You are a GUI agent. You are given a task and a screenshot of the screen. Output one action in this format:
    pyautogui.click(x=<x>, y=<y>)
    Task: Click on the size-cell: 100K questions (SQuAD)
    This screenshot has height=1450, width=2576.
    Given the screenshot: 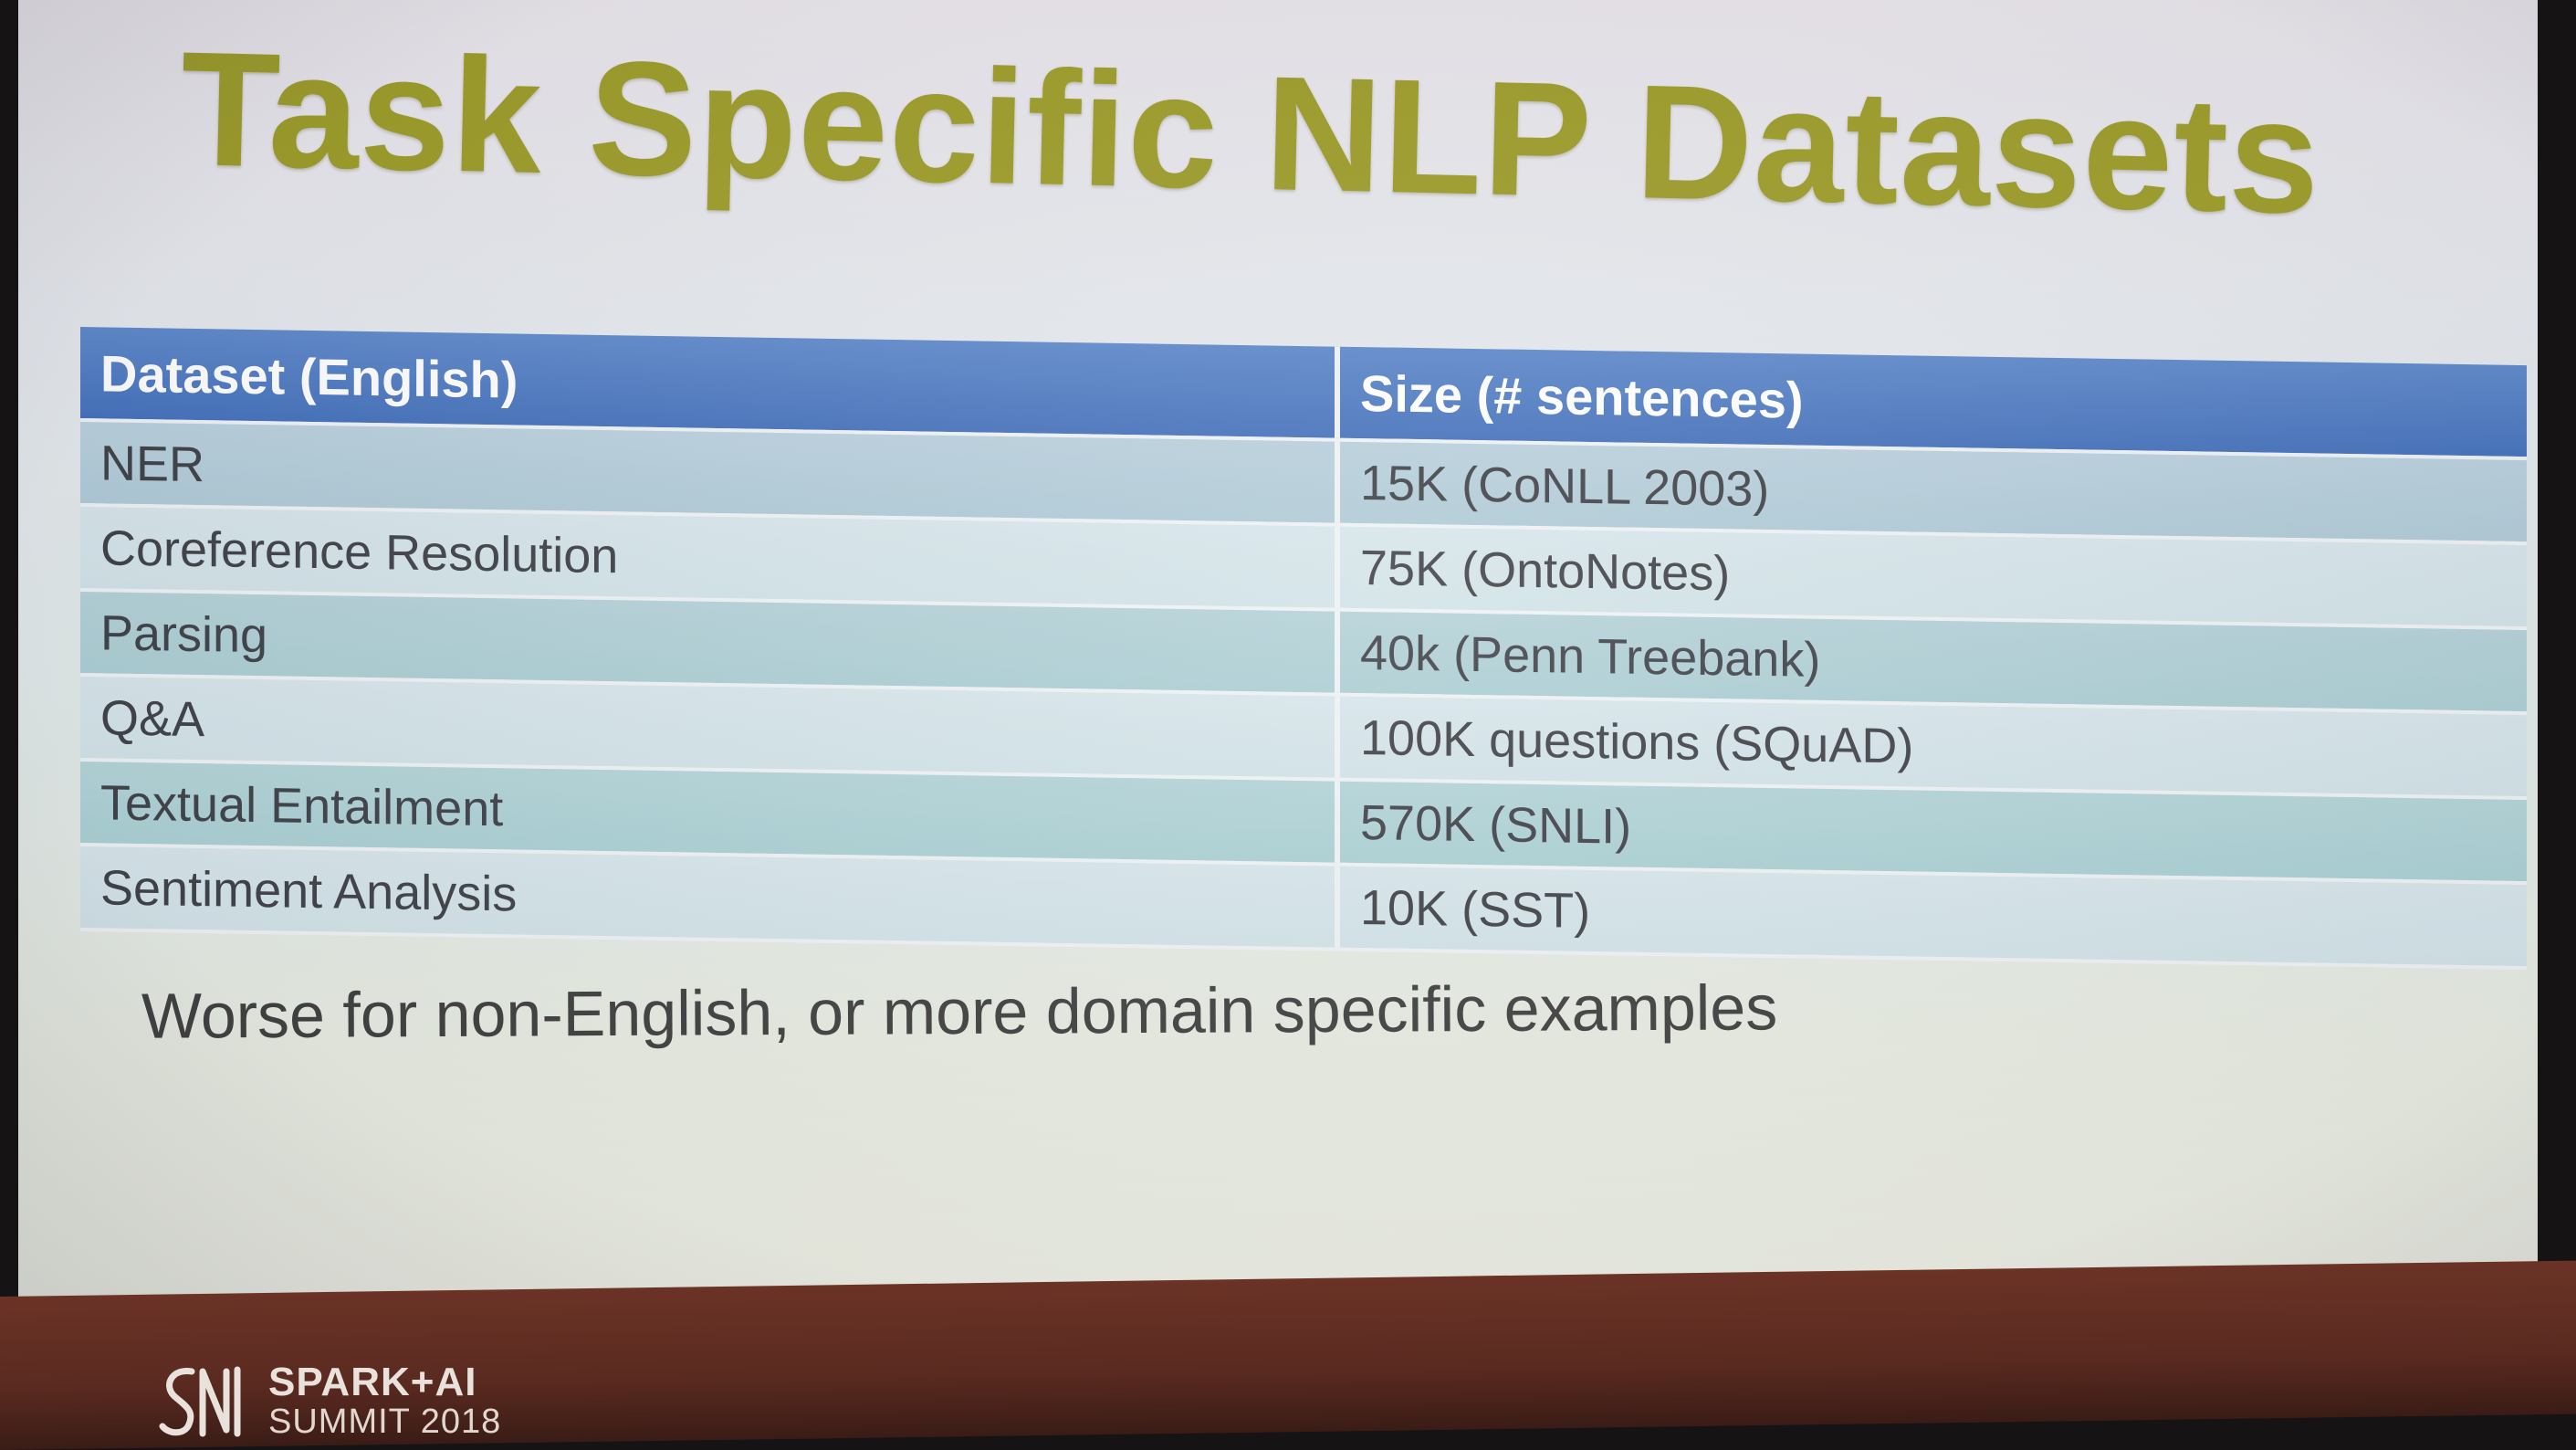 What is the action you would take?
    pyautogui.click(x=1637, y=741)
    